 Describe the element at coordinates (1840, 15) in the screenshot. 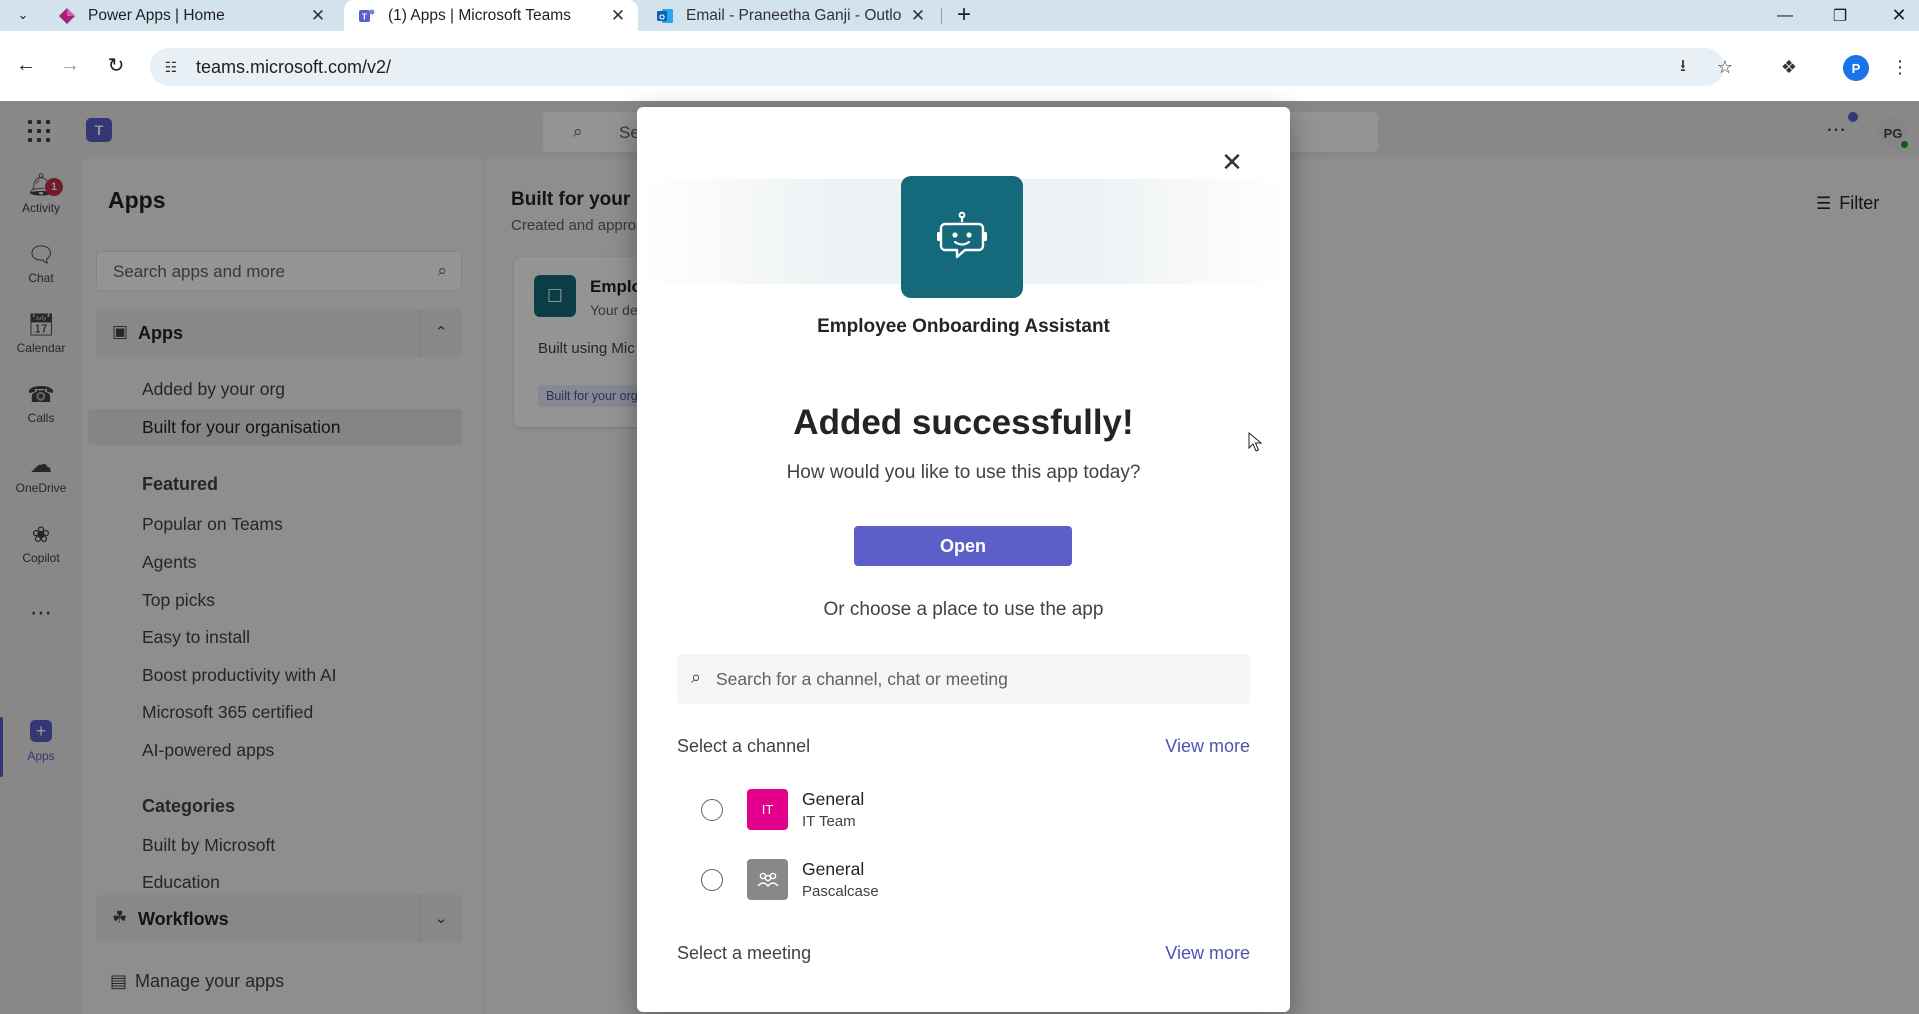

I see `restore-icon: ❐` at that location.